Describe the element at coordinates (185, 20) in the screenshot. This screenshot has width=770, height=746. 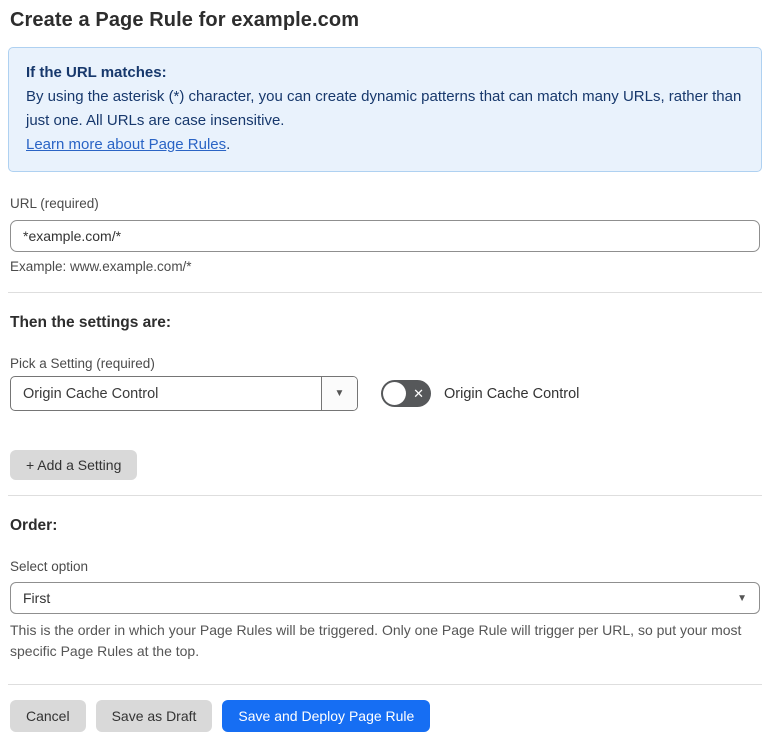
I see `page-title: Create a Page Rule for example.com` at that location.